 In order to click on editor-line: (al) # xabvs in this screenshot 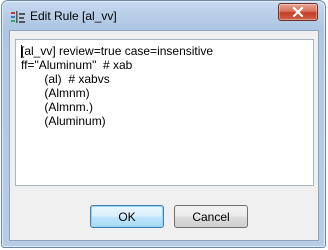, I will do `click(65, 79)`.